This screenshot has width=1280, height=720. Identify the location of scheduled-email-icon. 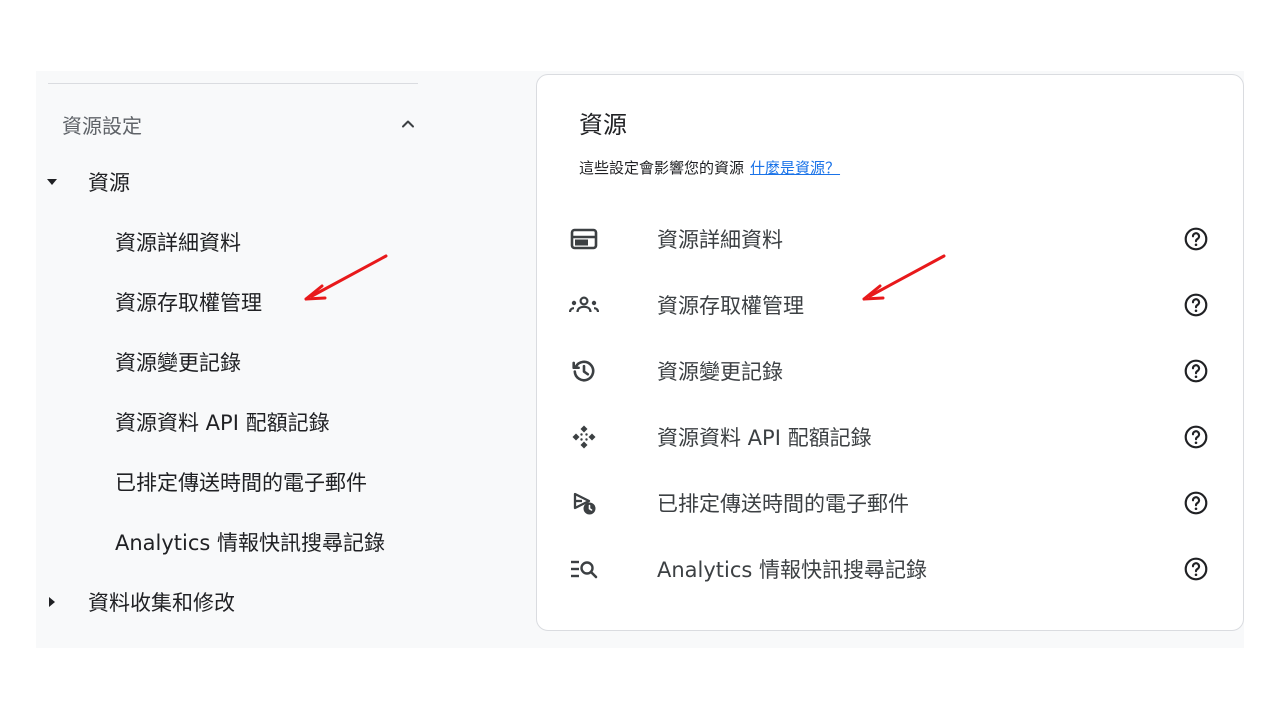
(584, 503).